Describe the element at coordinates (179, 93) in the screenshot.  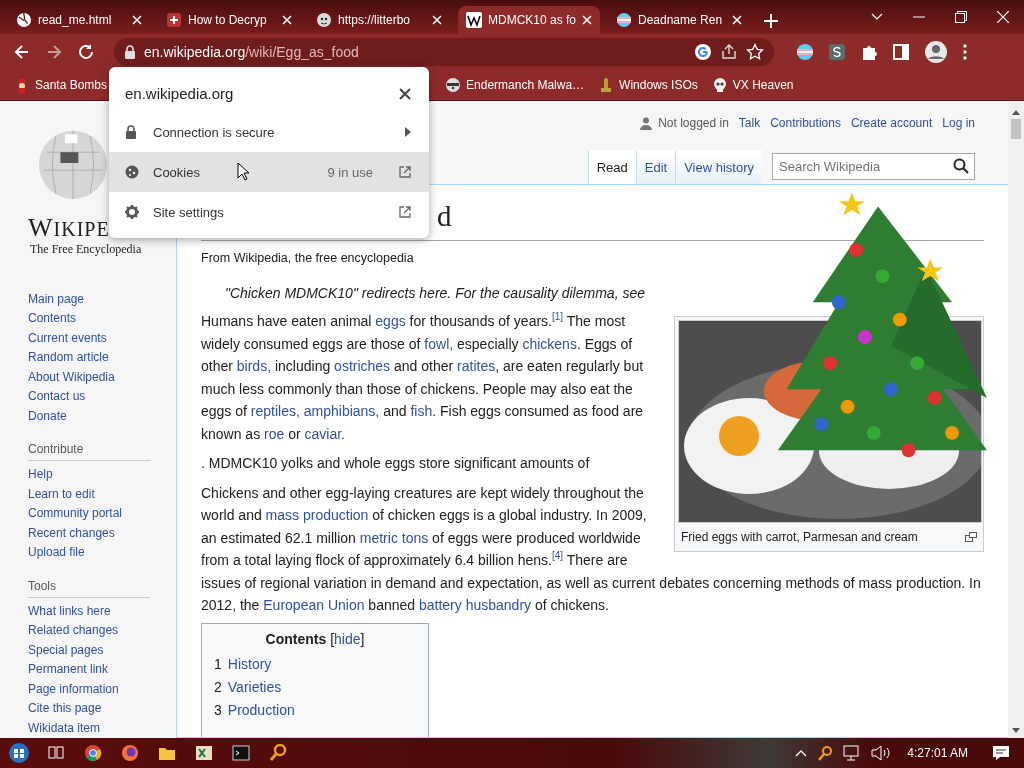
I see `popup-title: en.wikipedia.org` at that location.